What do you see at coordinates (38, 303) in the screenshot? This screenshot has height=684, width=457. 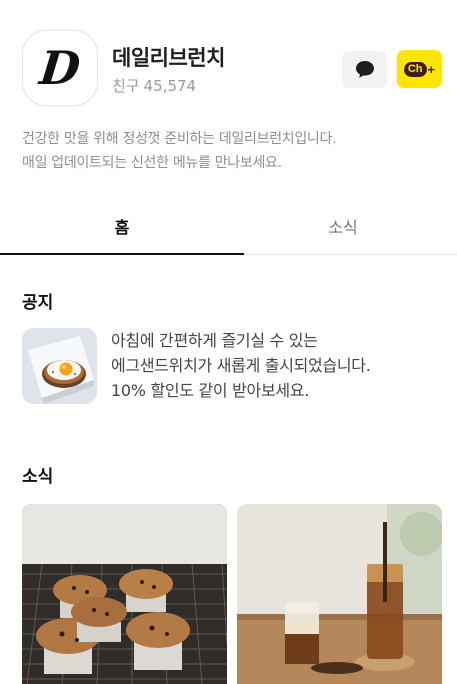 I see `notice-section-title: 공지` at bounding box center [38, 303].